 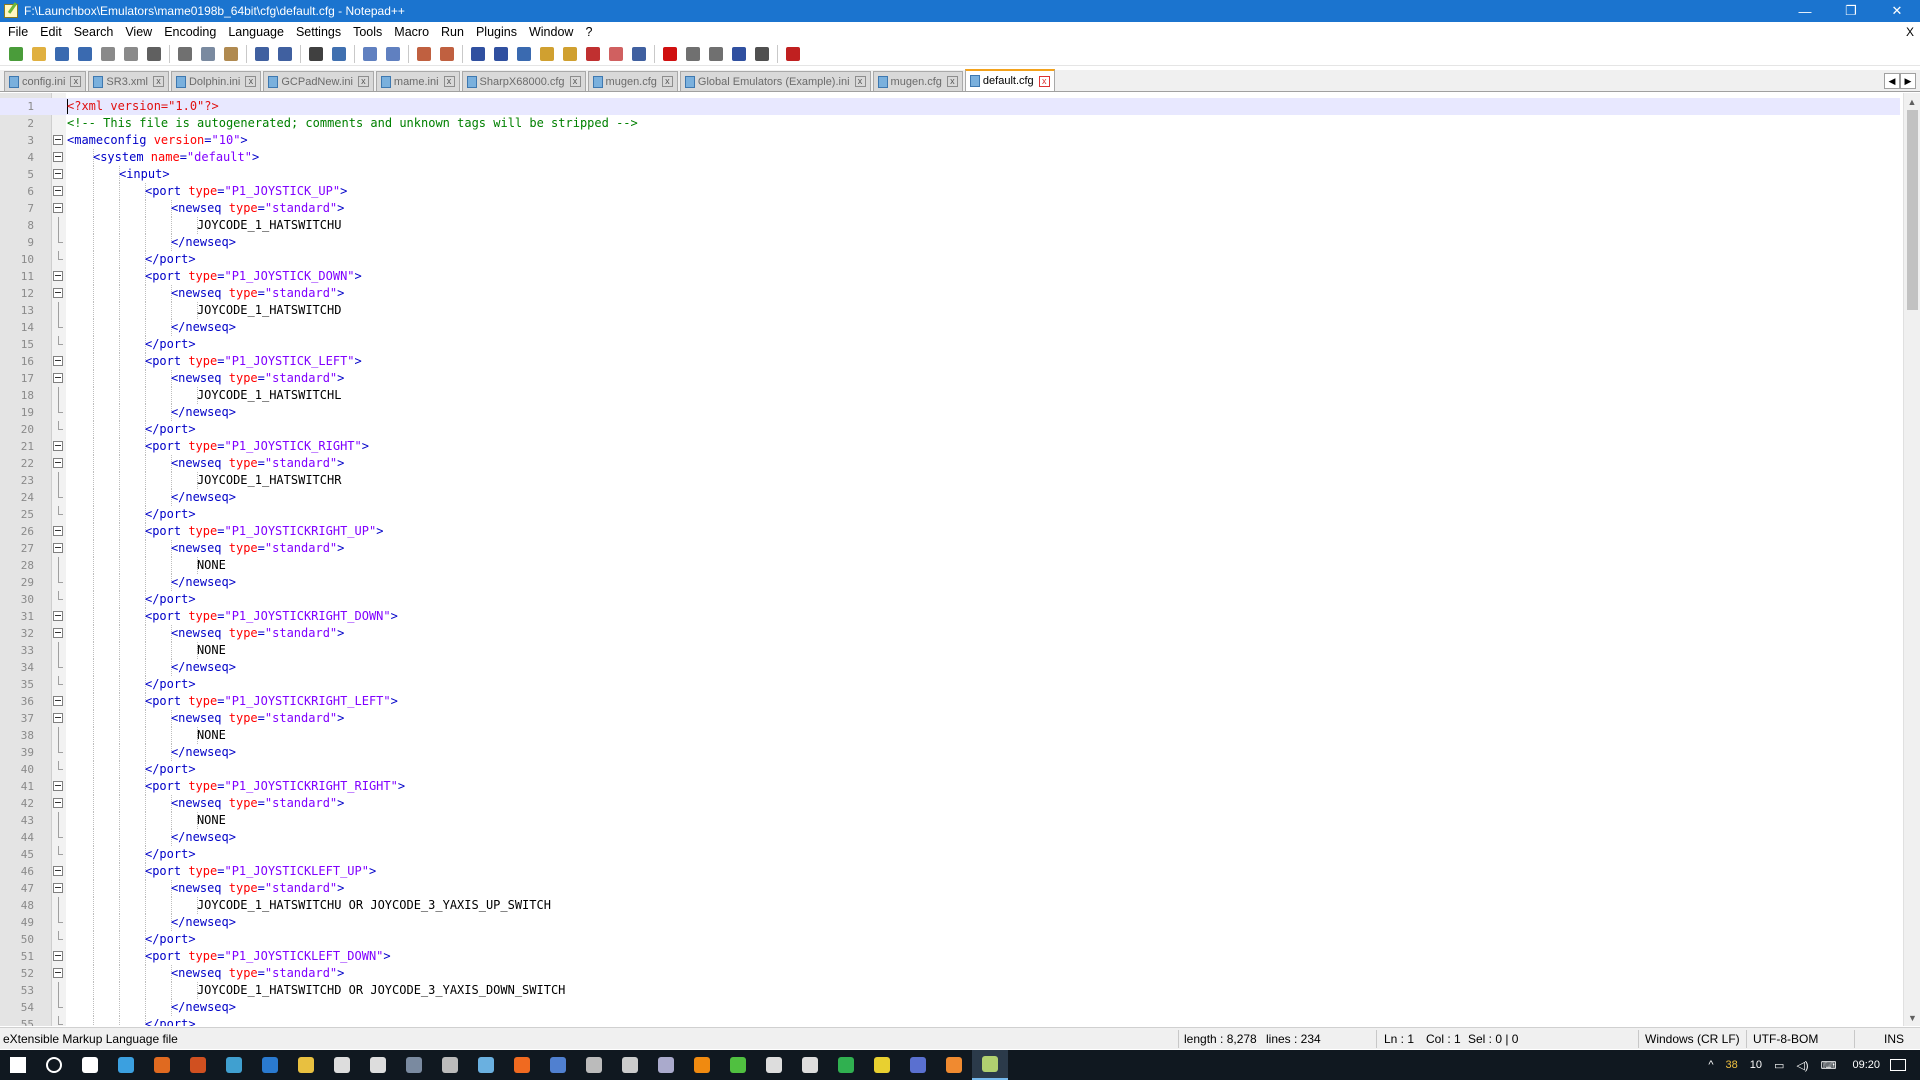 What do you see at coordinates (950, 157) in the screenshot?
I see `code-line: 4 <system name="default">` at bounding box center [950, 157].